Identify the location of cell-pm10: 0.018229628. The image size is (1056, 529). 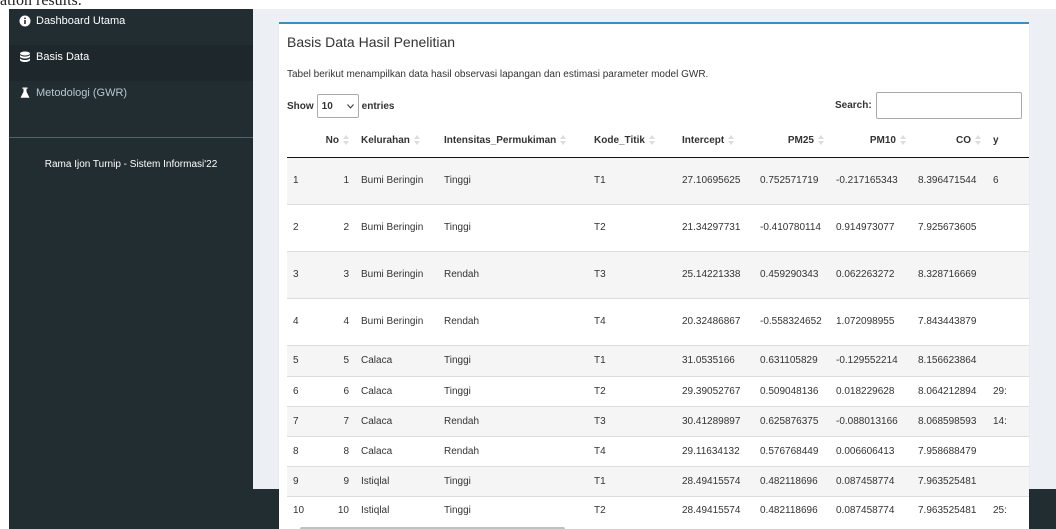
(871, 390).